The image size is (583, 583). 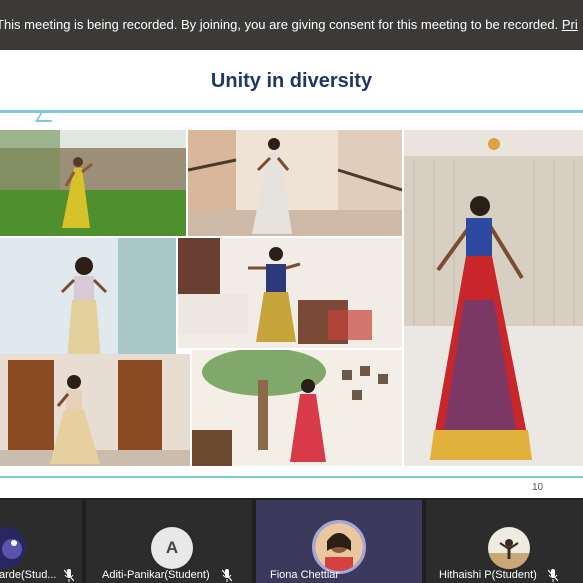 I want to click on photo-dancer-hallway, so click(x=295, y=183).